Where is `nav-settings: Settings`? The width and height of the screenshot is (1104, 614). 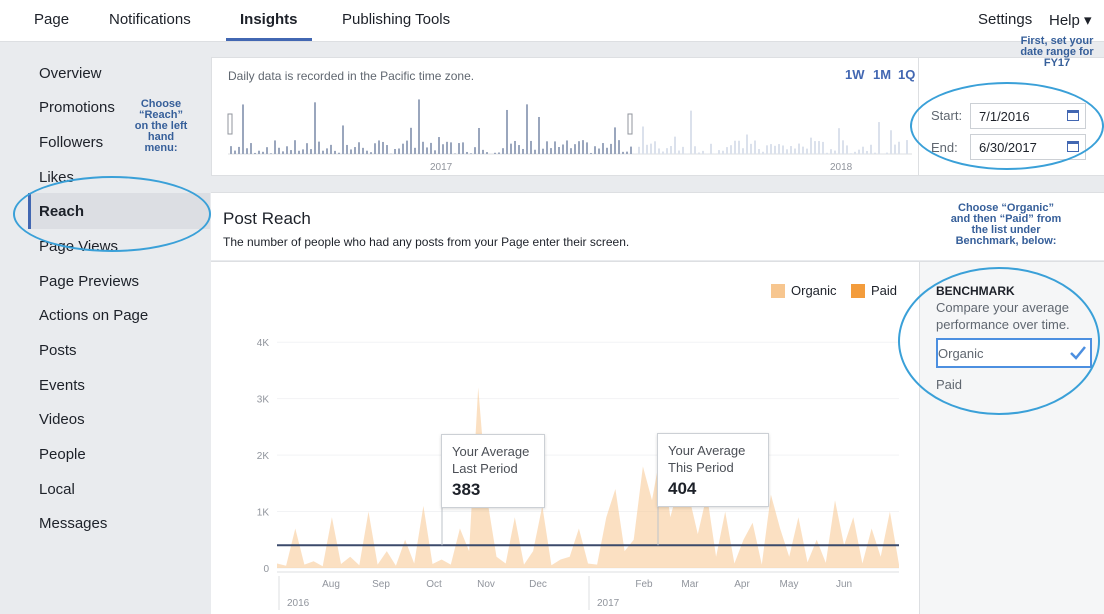 nav-settings: Settings is located at coordinates (1005, 19).